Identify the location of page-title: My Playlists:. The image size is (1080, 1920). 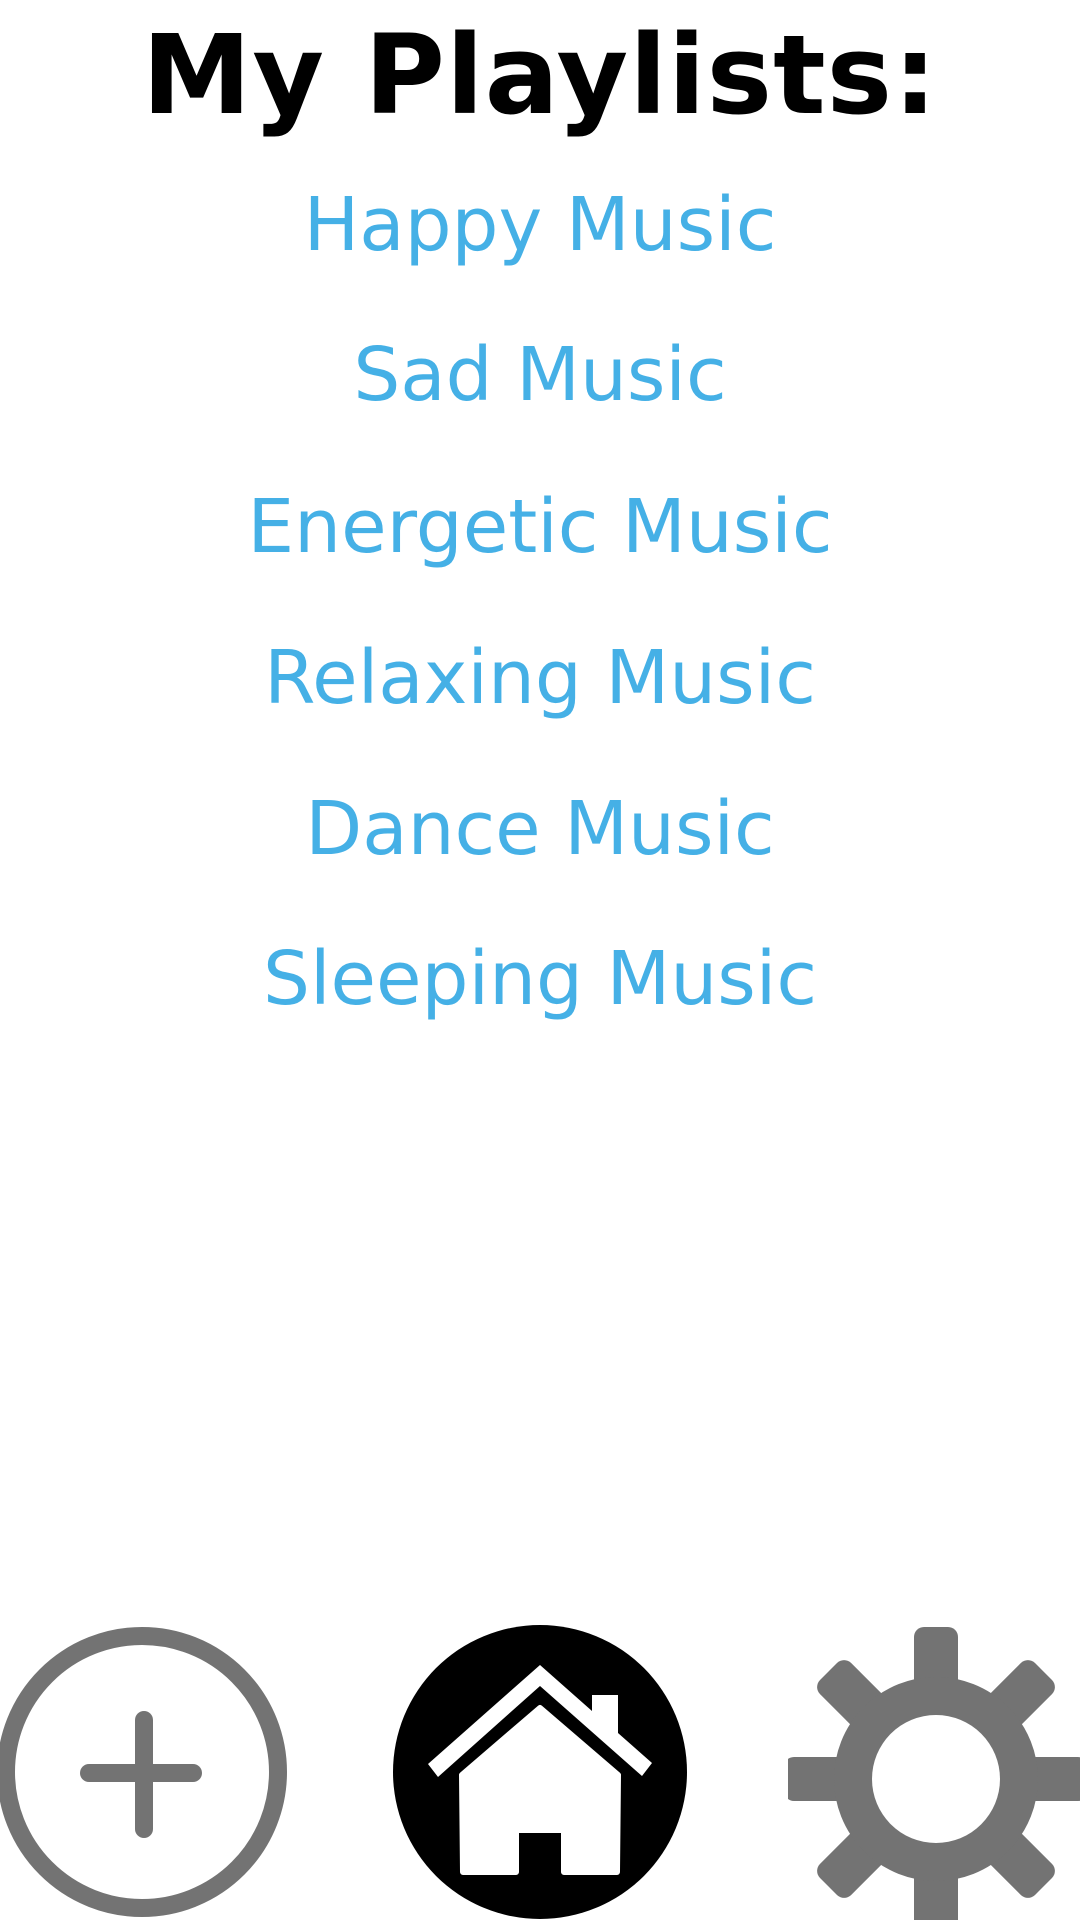
(540, 75).